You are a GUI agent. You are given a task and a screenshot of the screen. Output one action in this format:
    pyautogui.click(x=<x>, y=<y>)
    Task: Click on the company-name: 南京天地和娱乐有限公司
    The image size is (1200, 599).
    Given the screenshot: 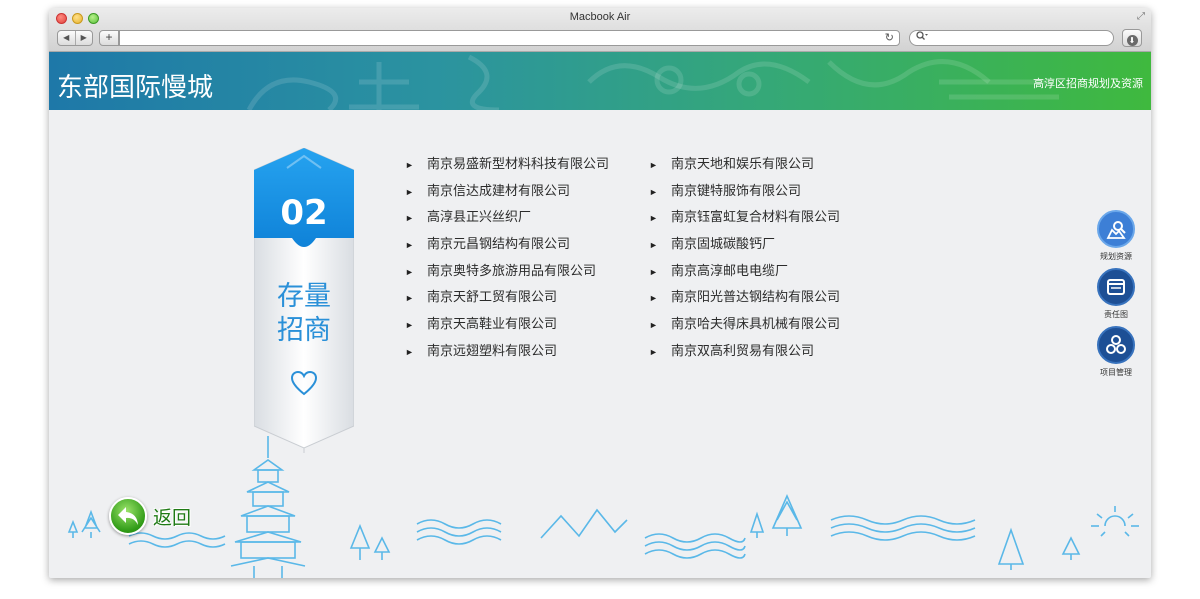 What is the action you would take?
    pyautogui.click(x=743, y=163)
    